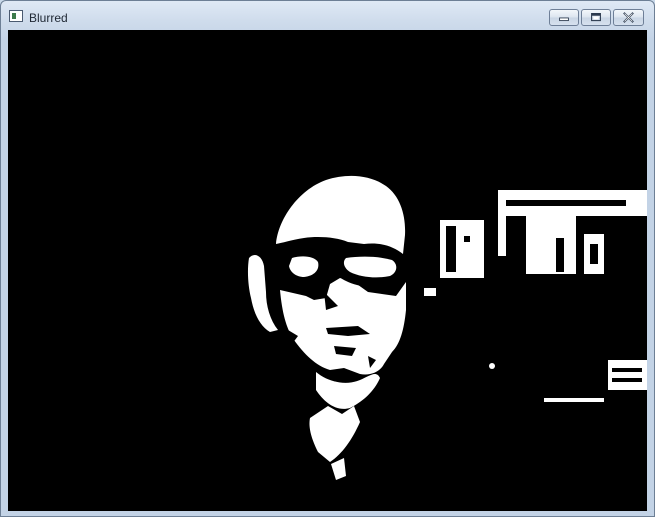  What do you see at coordinates (327, 16) in the screenshot?
I see `title-bar: Blurred` at bounding box center [327, 16].